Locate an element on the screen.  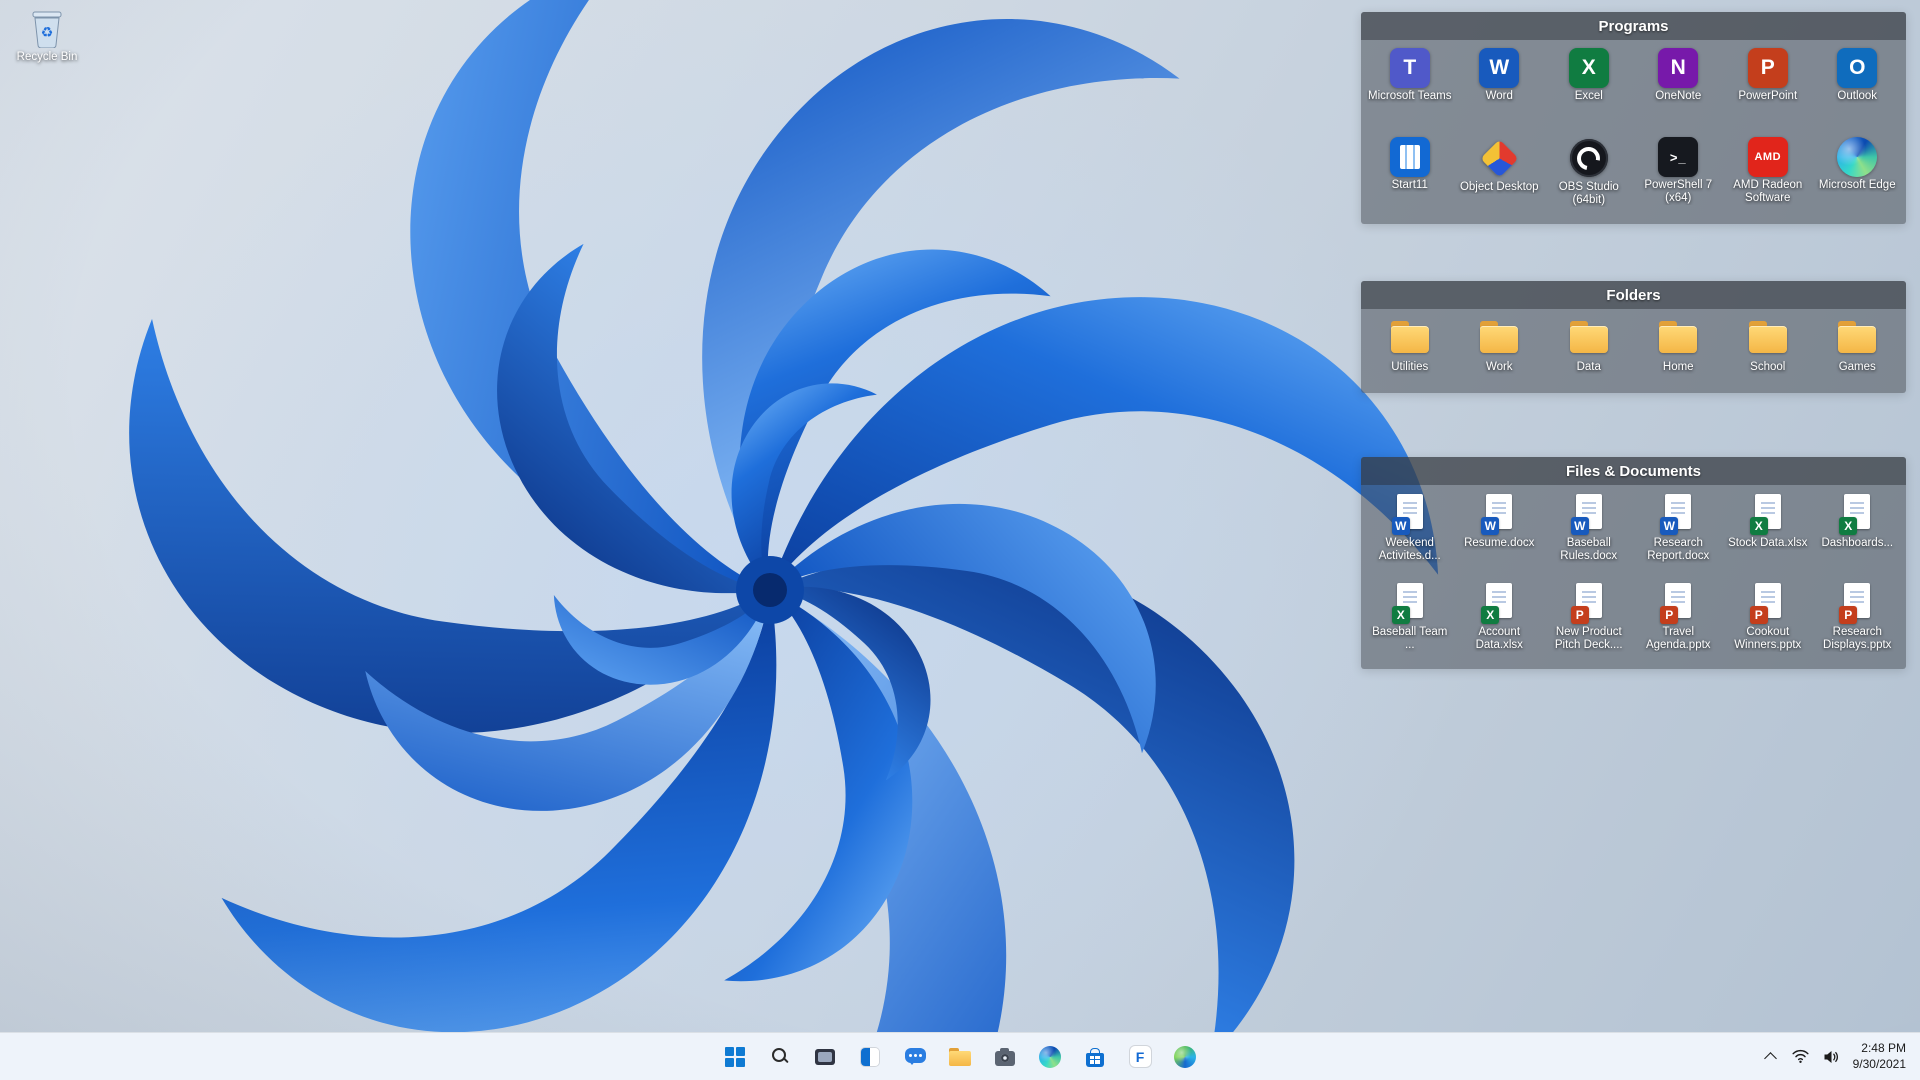
fence-files-title: Files & Documents is located at coordinates (1633, 471).